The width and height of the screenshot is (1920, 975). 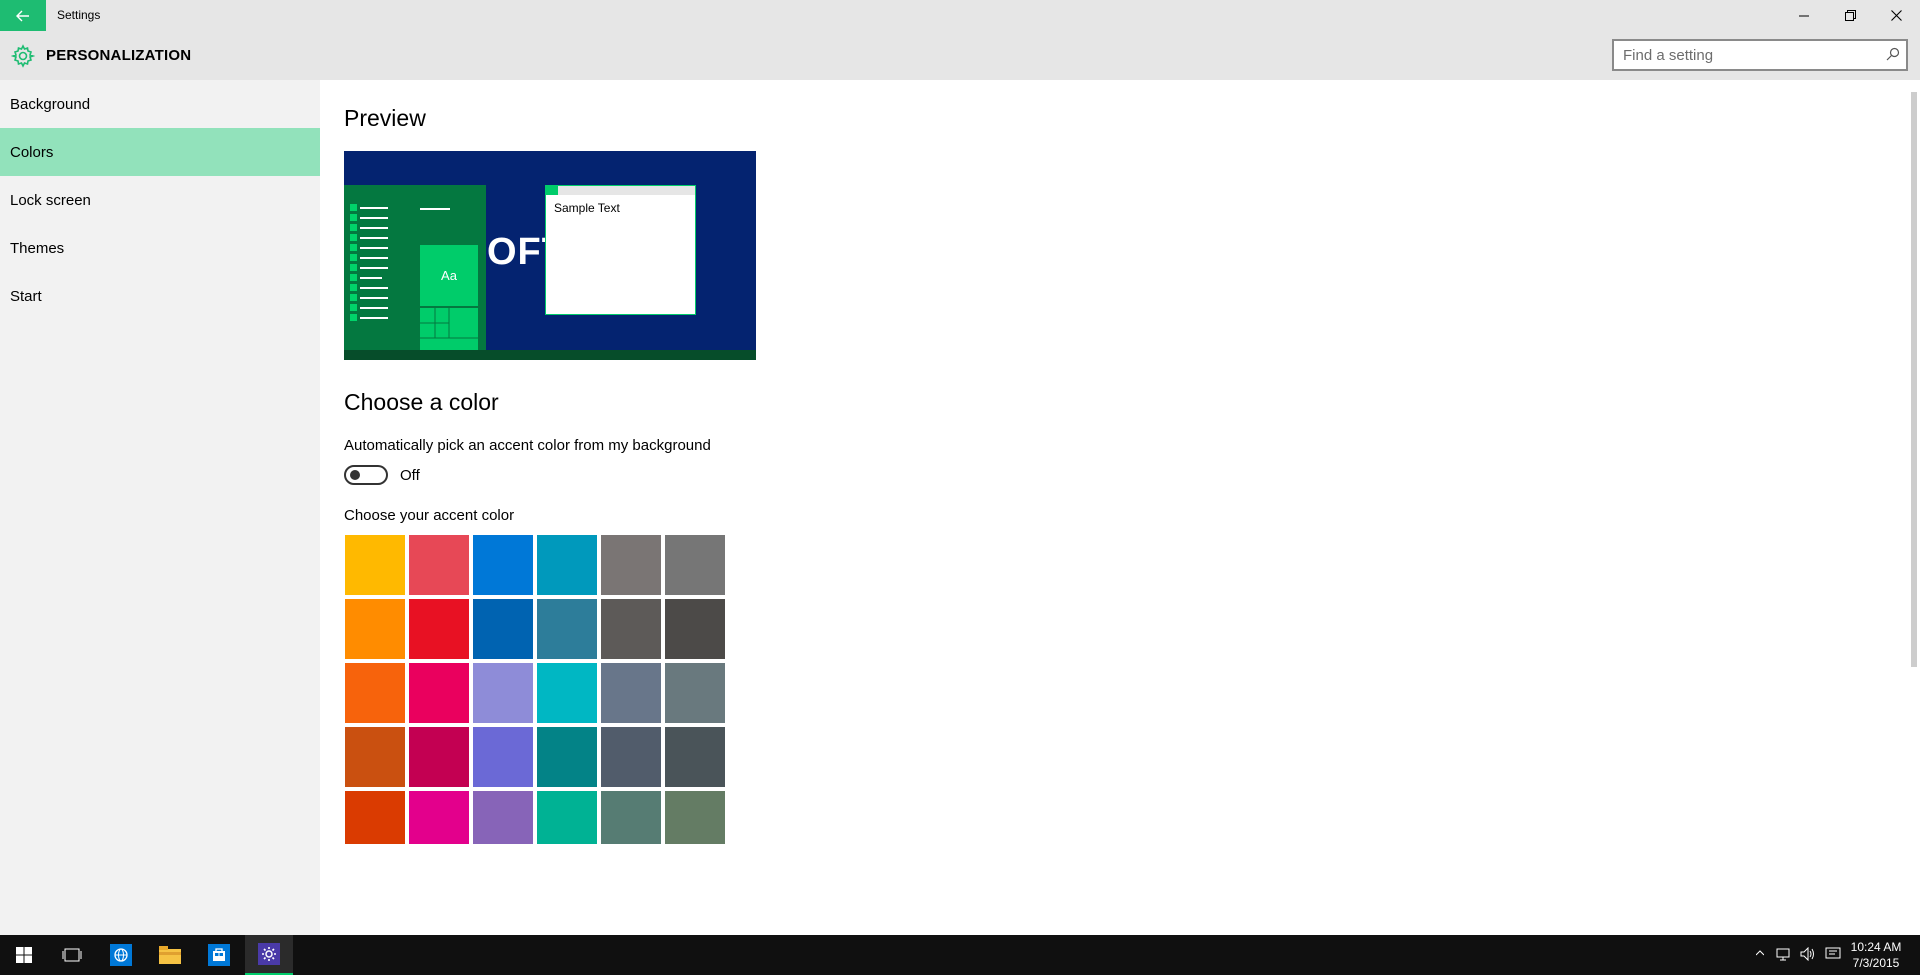 I want to click on sidebar-item-colors: Colors, so click(x=160, y=152).